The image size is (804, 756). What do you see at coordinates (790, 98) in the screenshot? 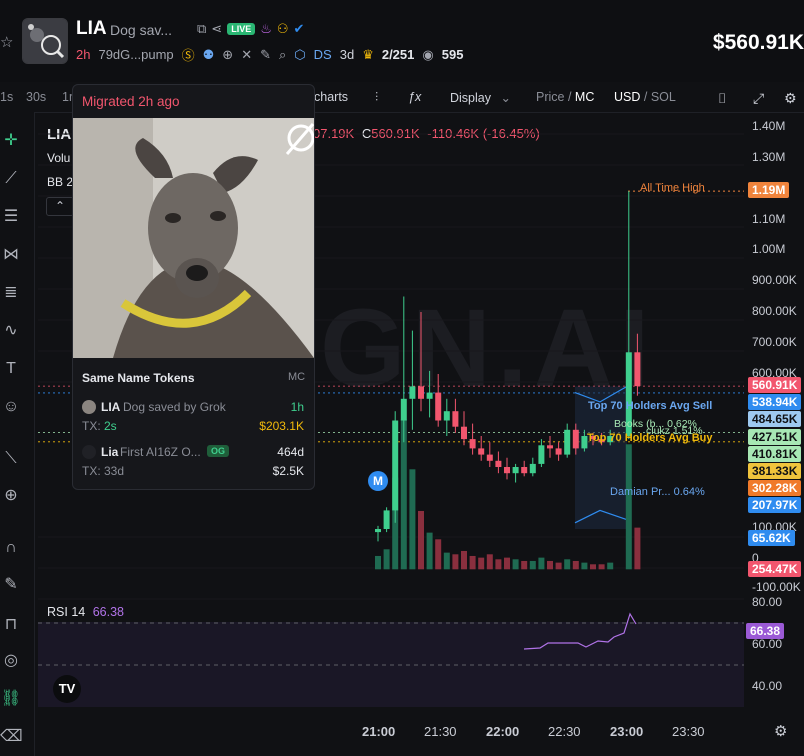
I see `settings-icon: ⚙` at bounding box center [790, 98].